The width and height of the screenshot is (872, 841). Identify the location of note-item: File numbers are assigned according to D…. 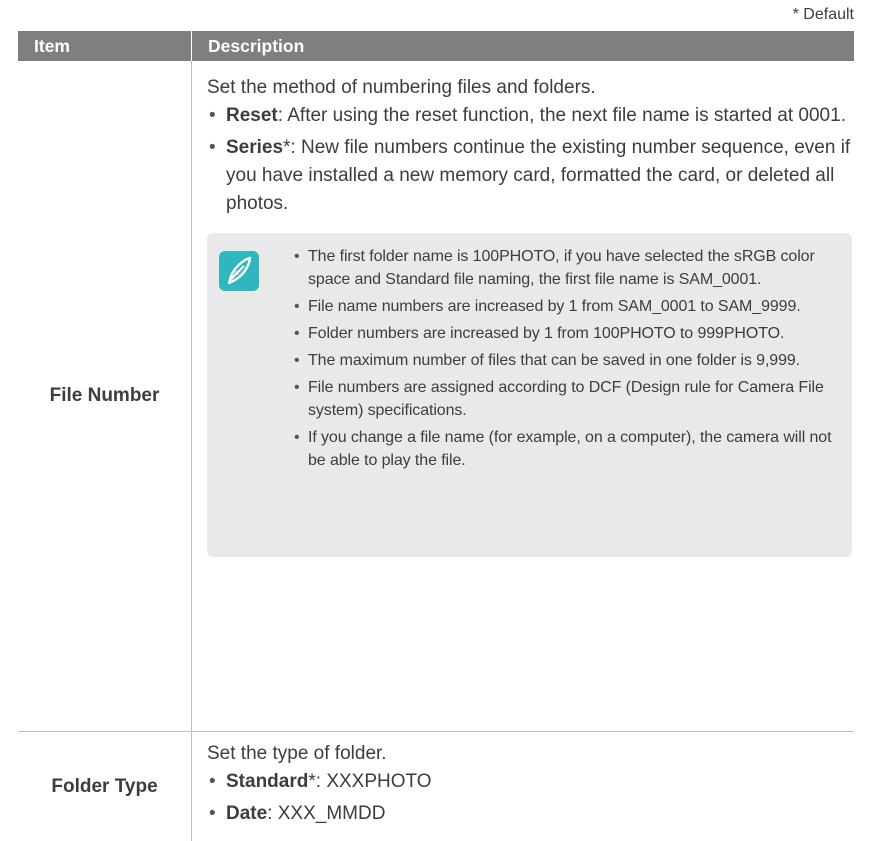
(563, 399).